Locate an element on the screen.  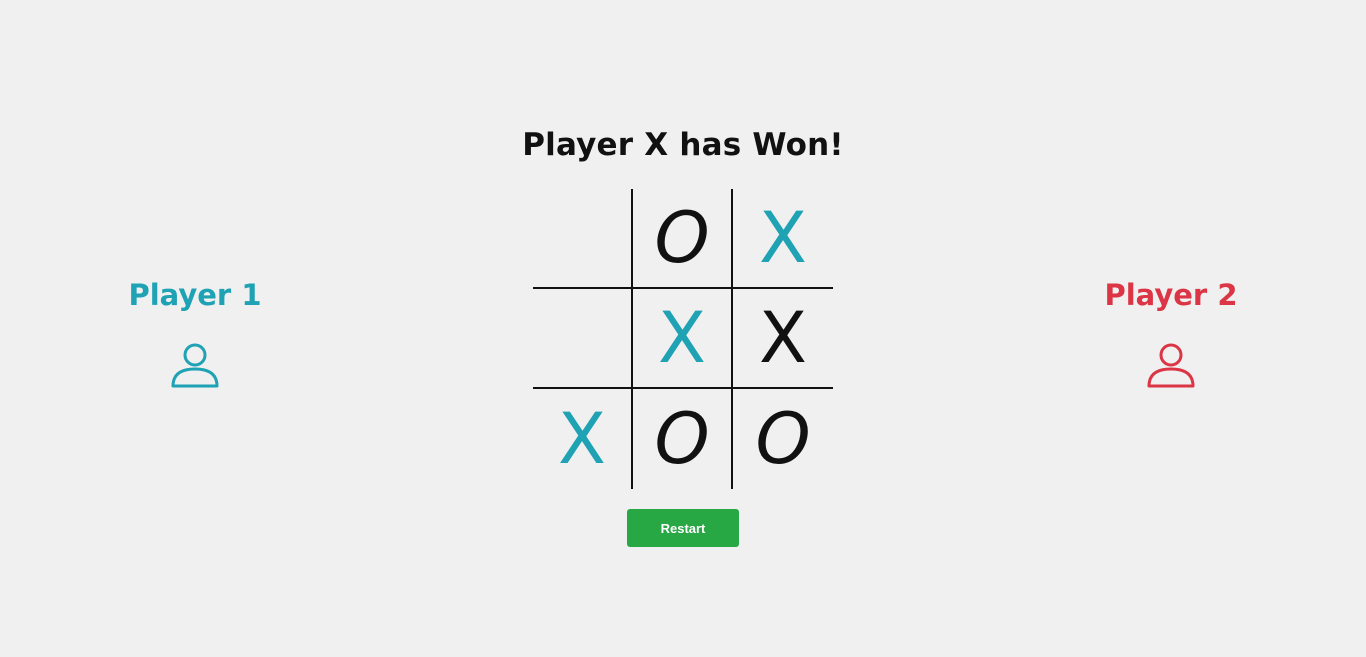
player-1-label: Player 1 is located at coordinates (195, 295).